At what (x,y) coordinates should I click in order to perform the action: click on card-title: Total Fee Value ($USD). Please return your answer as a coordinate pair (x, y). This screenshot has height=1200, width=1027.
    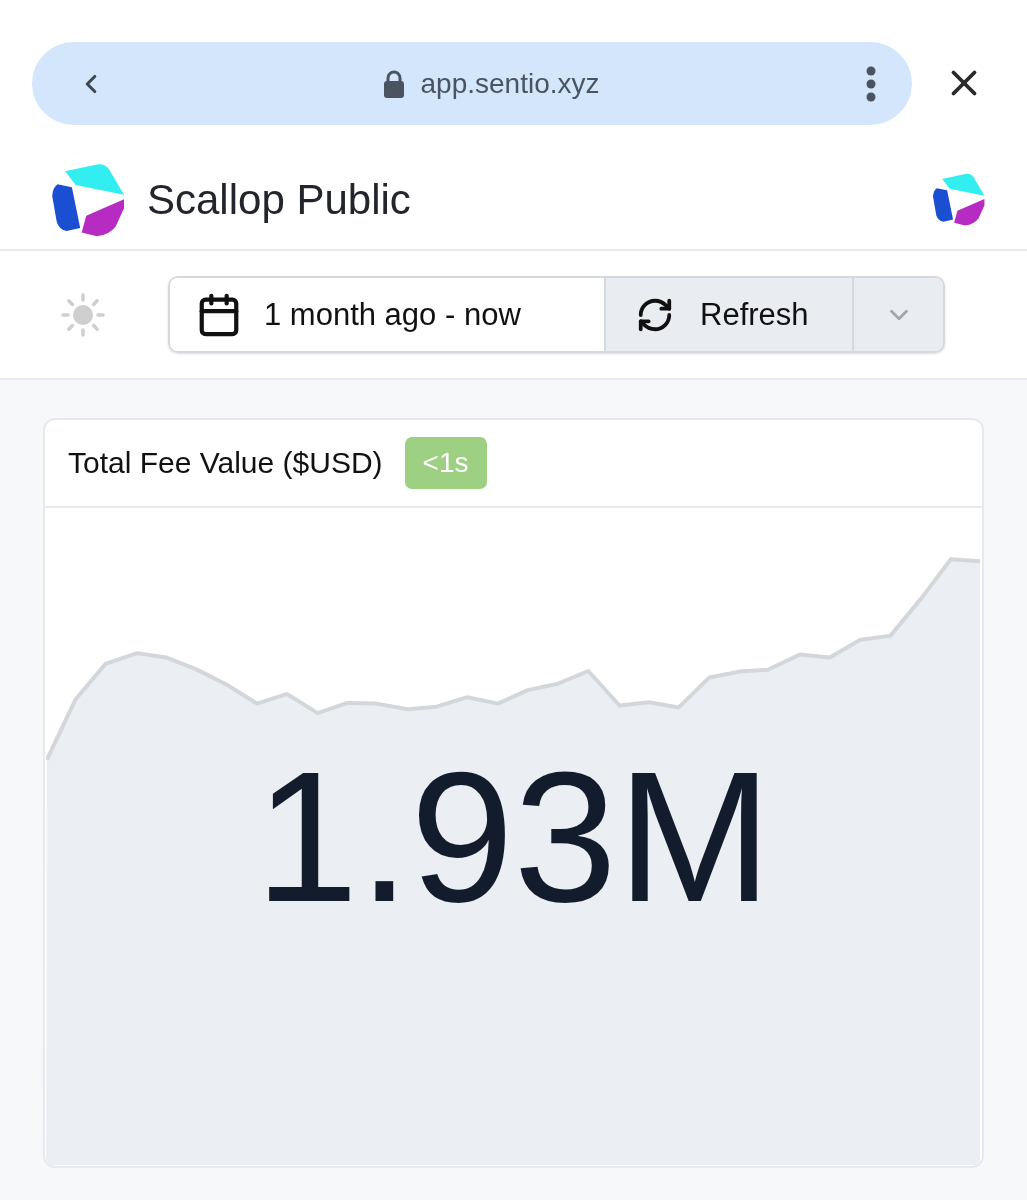
    Looking at the image, I should click on (225, 463).